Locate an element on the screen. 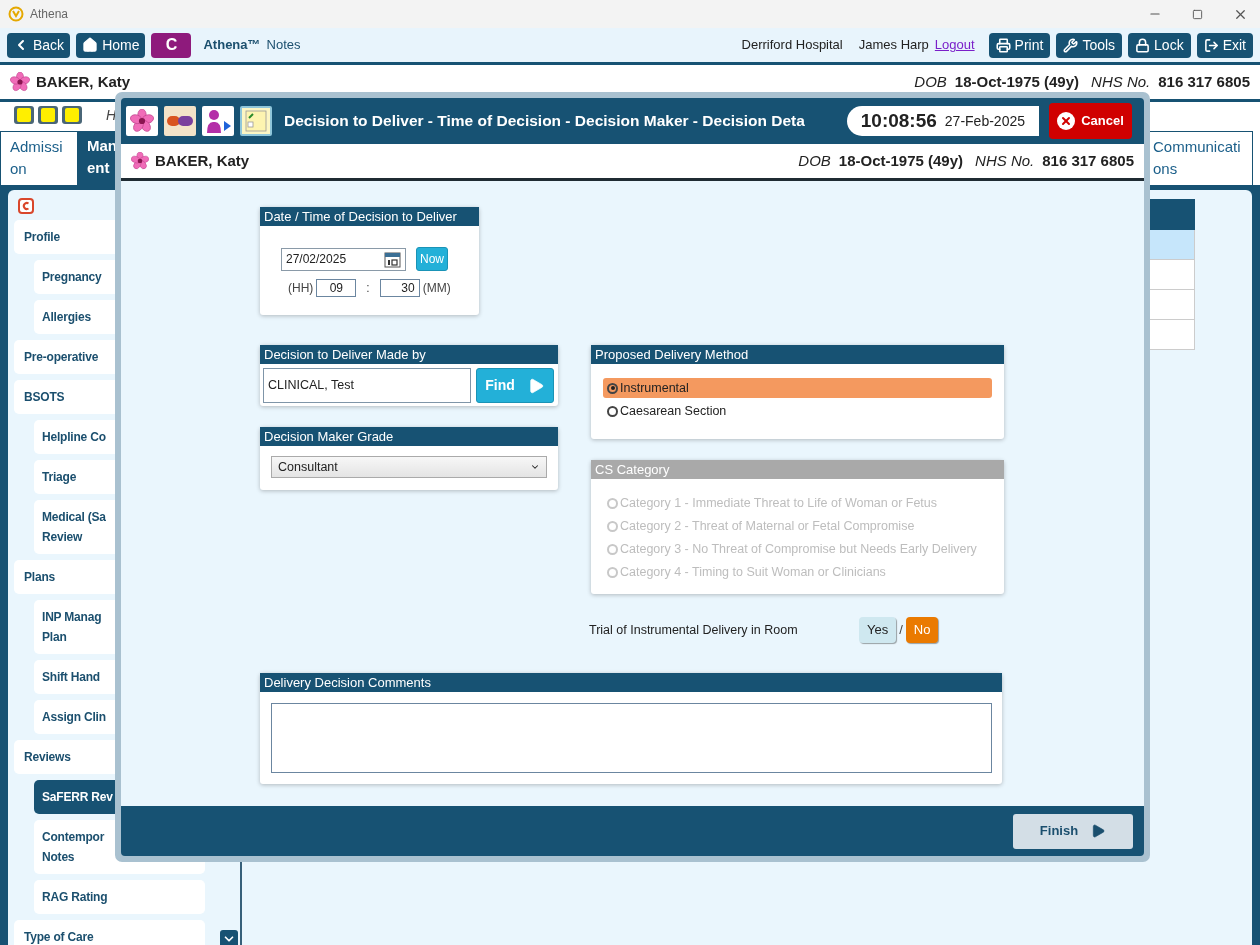 Image resolution: width=1260 pixels, height=945 pixels. cancel-button: Cancel is located at coordinates (1090, 121).